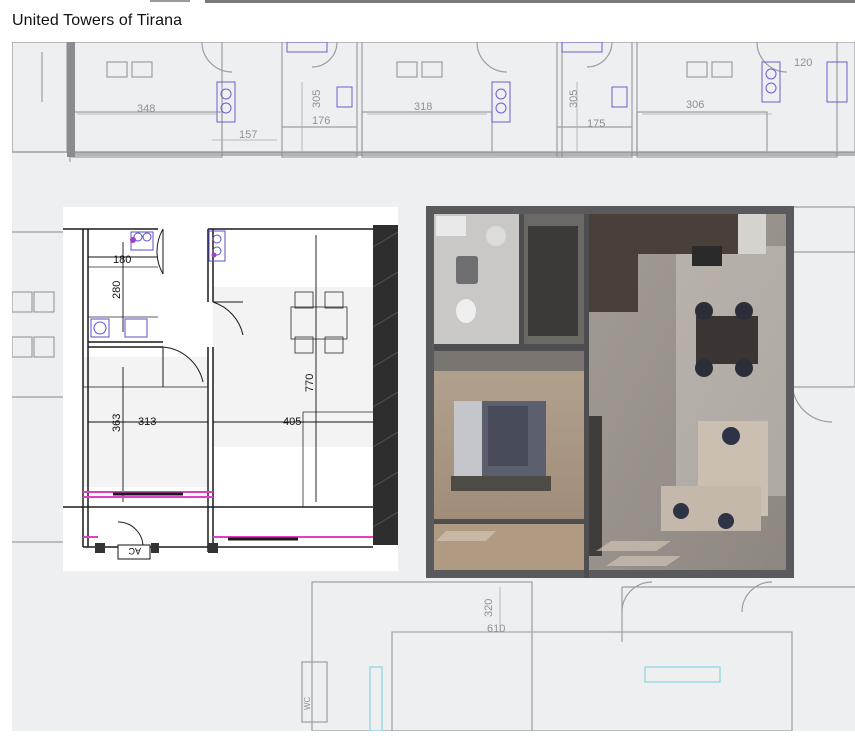 This screenshot has height=736, width=855. I want to click on dim-label-176: 176, so click(321, 121).